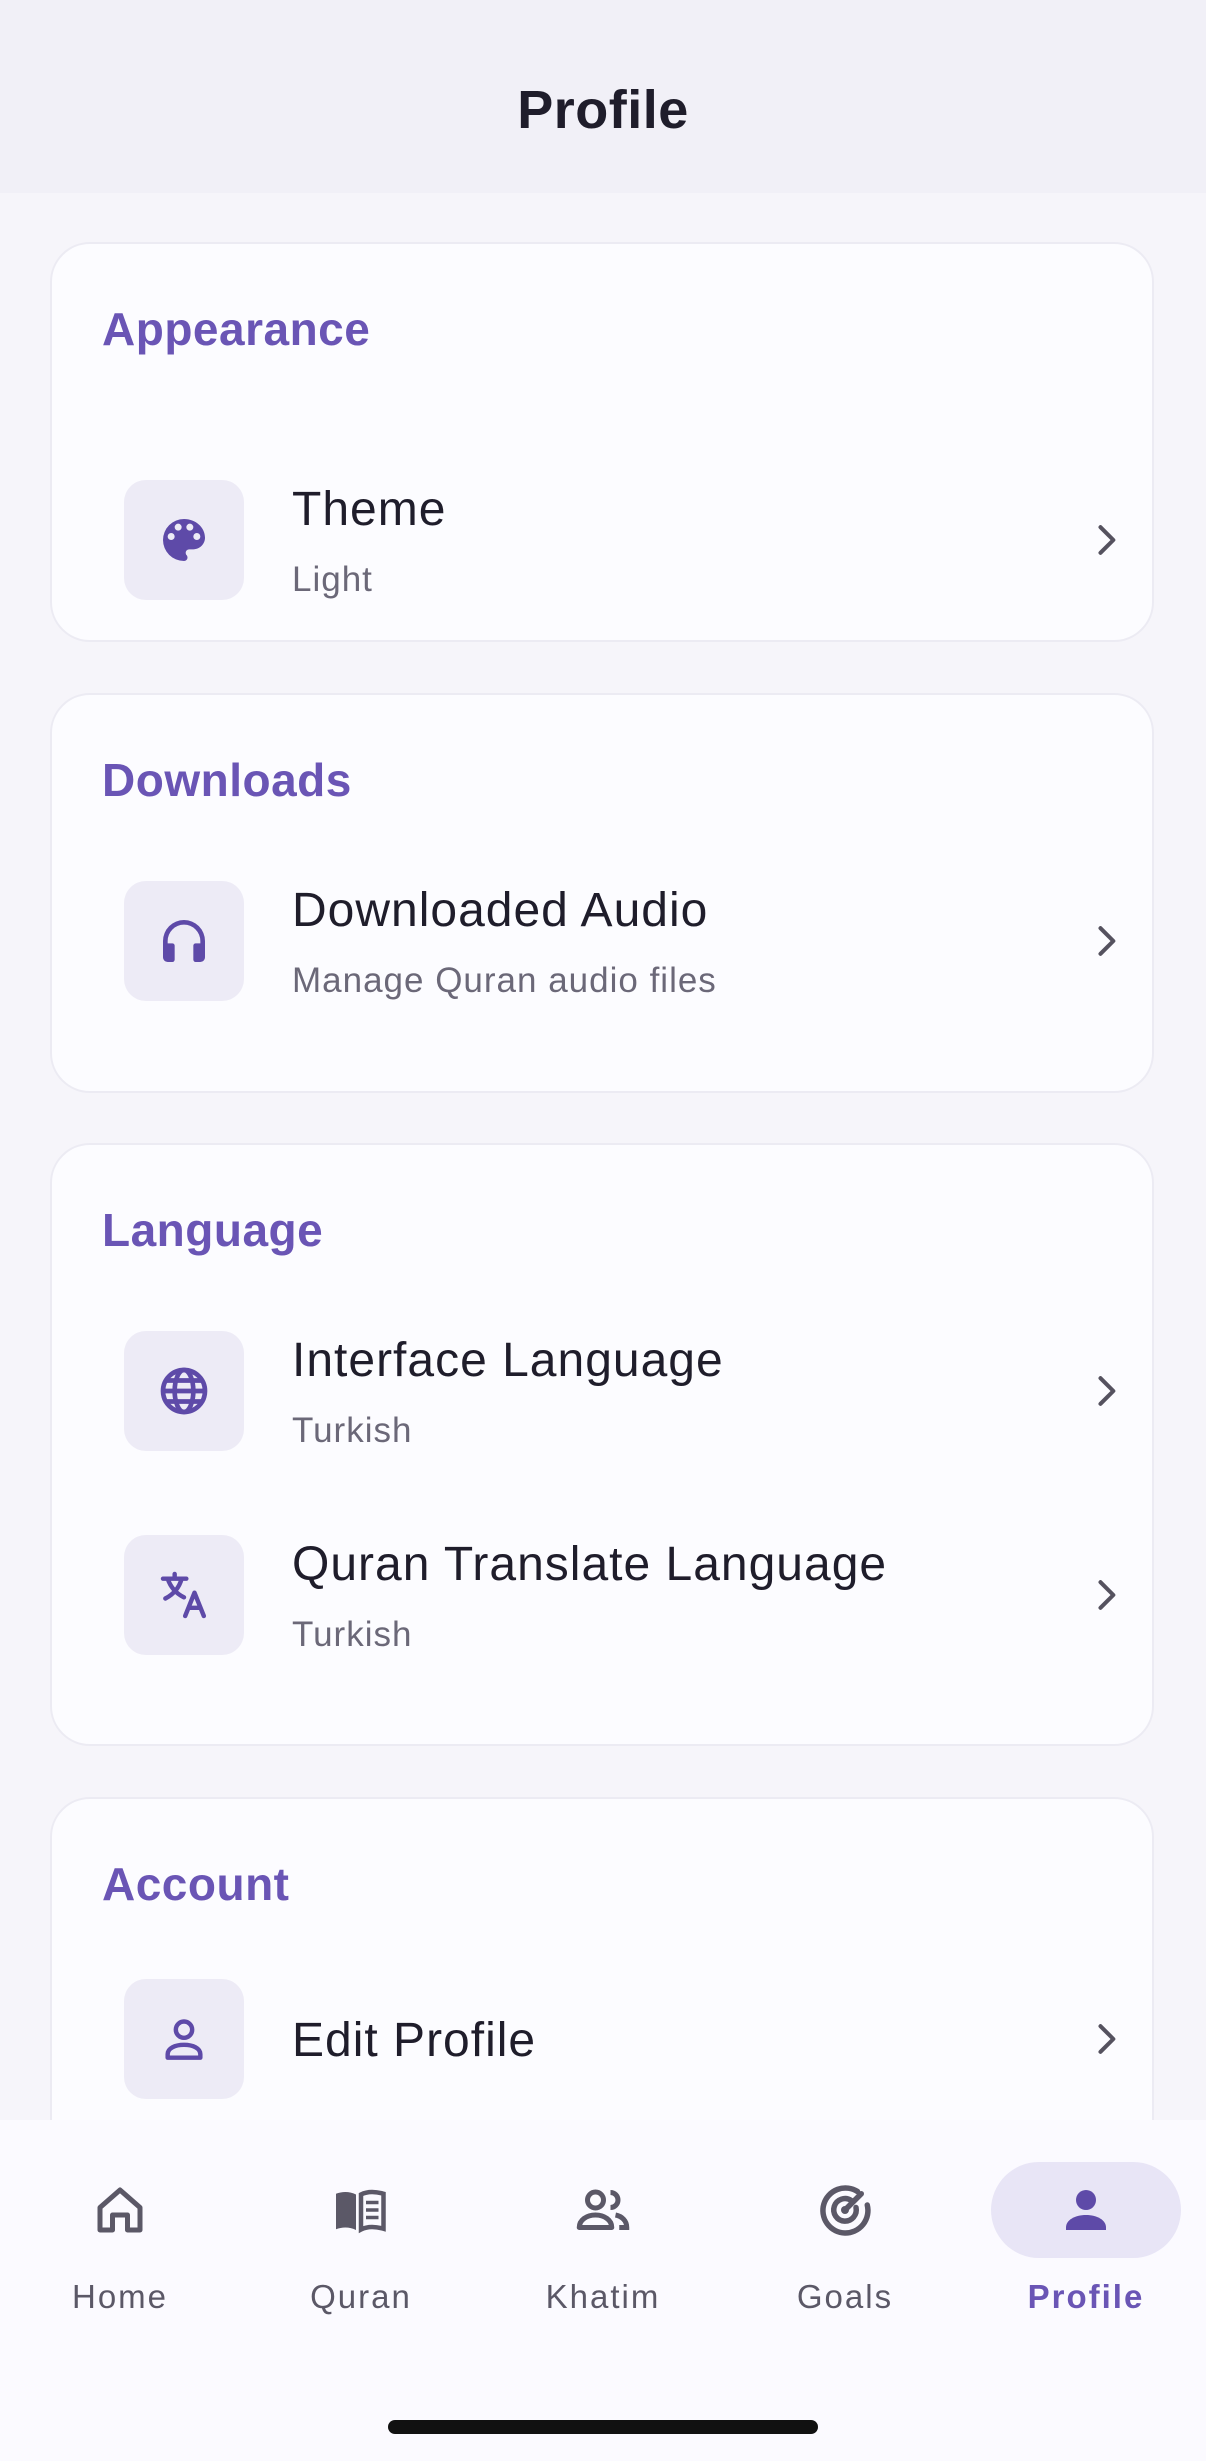 This screenshot has width=1206, height=2461. Describe the element at coordinates (184, 941) in the screenshot. I see `headphones-icon` at that location.